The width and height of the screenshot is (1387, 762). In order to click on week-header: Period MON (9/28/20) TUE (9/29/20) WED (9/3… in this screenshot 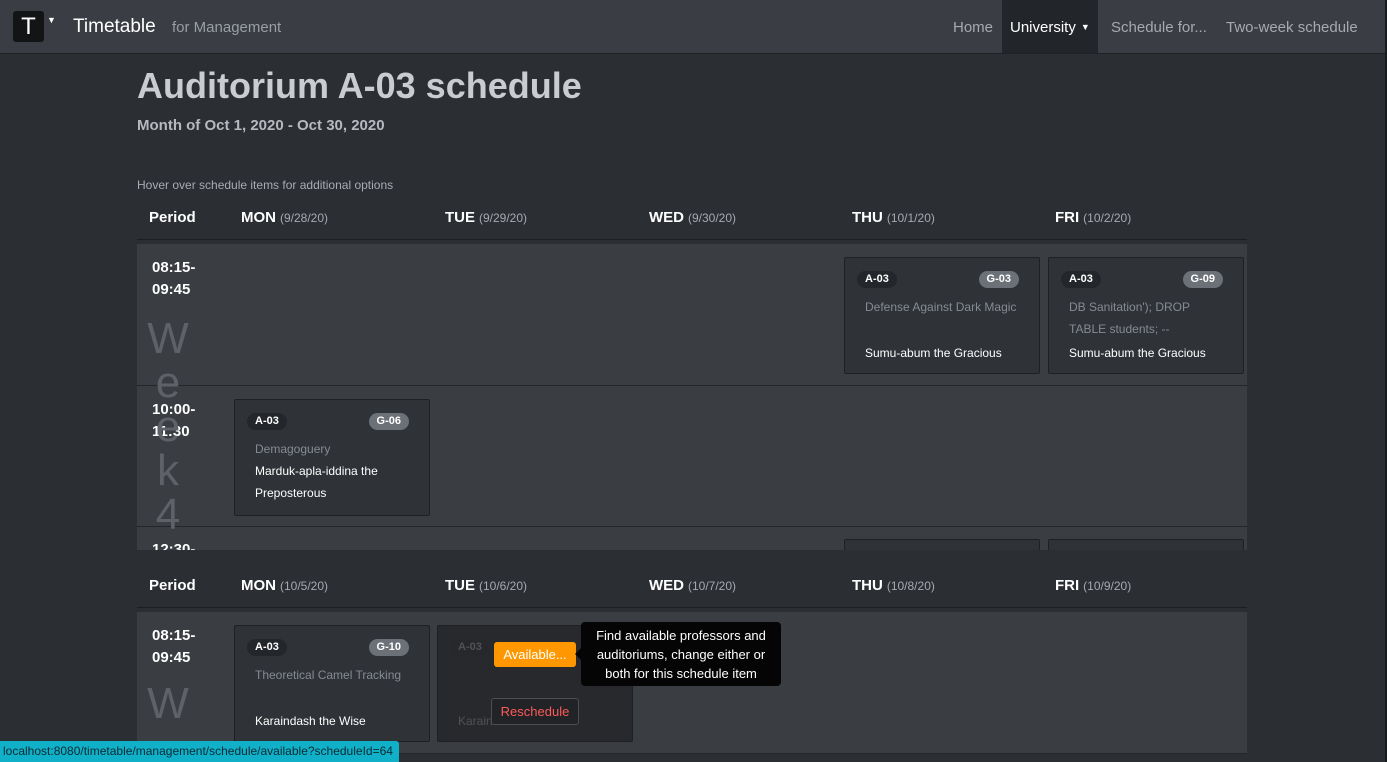, I will do `click(692, 221)`.